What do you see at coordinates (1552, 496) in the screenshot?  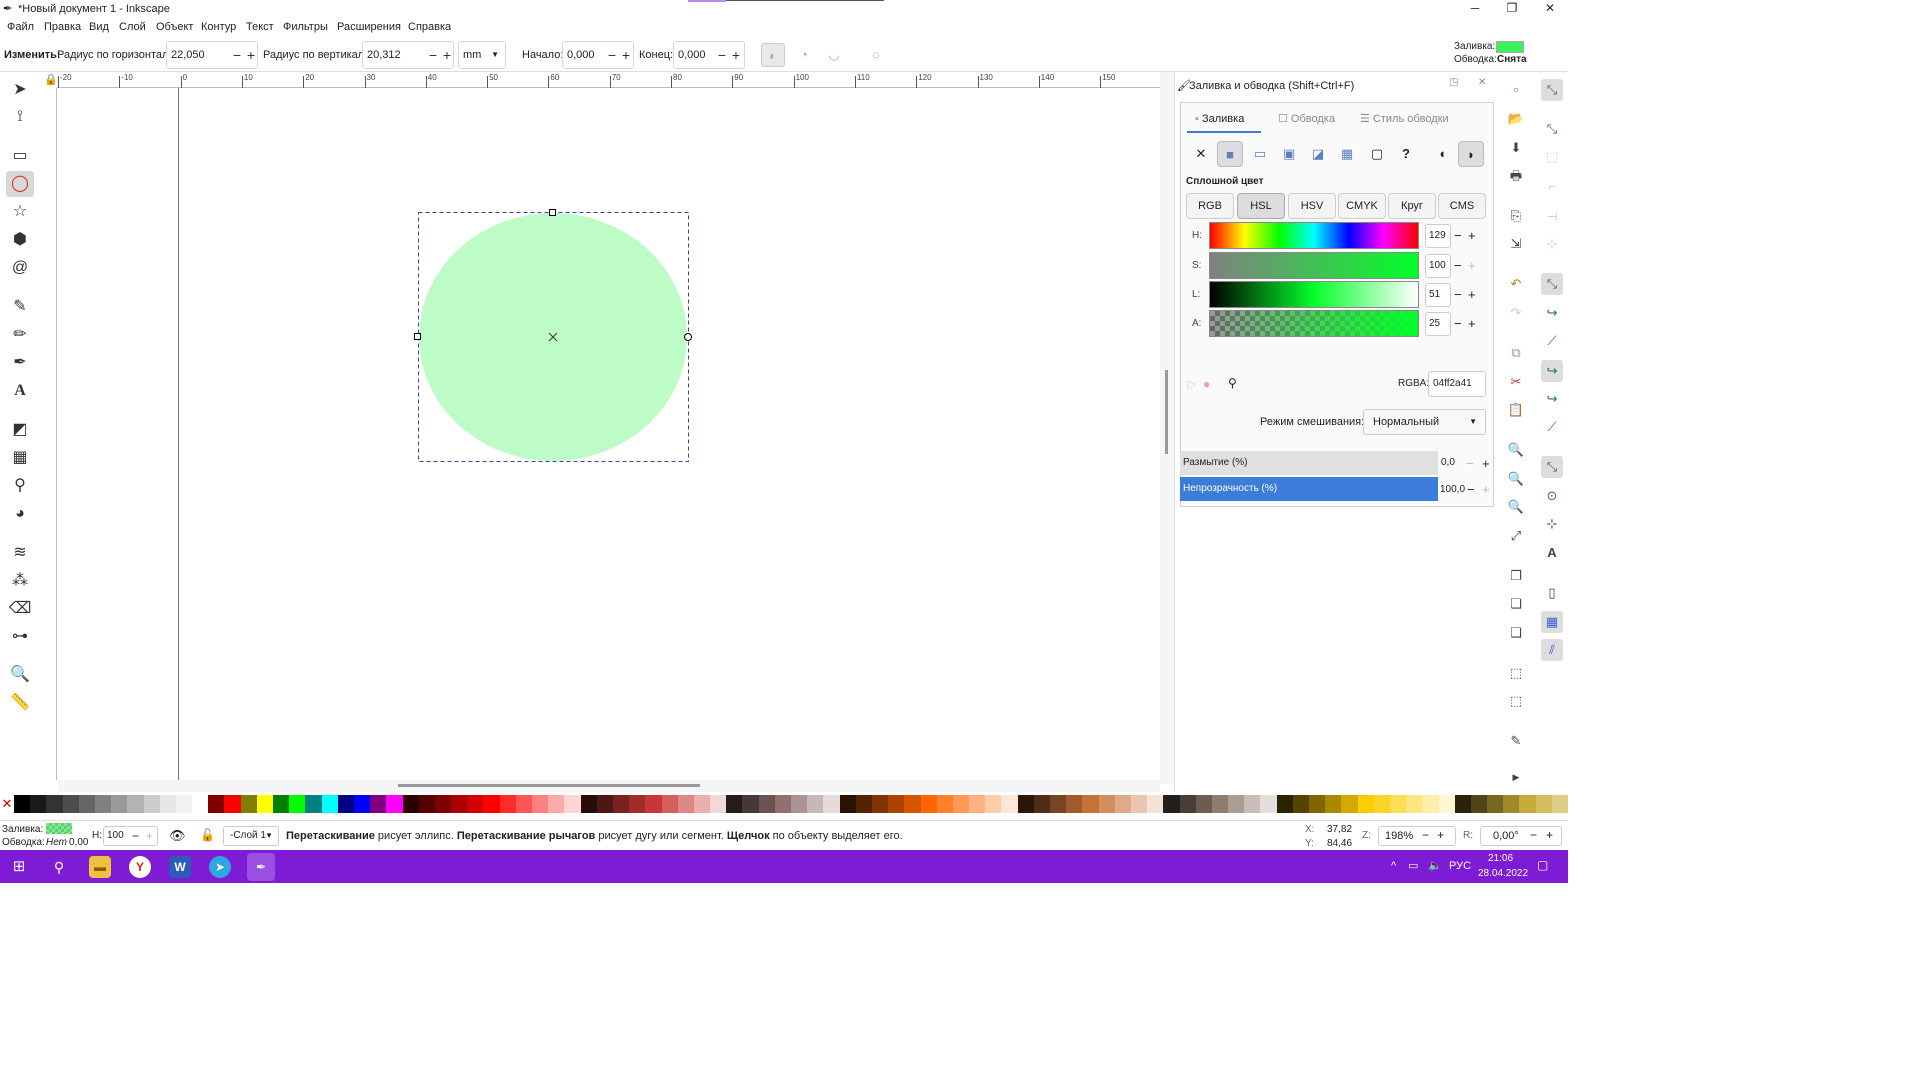 I see `snap-centers-icon: ⊙` at bounding box center [1552, 496].